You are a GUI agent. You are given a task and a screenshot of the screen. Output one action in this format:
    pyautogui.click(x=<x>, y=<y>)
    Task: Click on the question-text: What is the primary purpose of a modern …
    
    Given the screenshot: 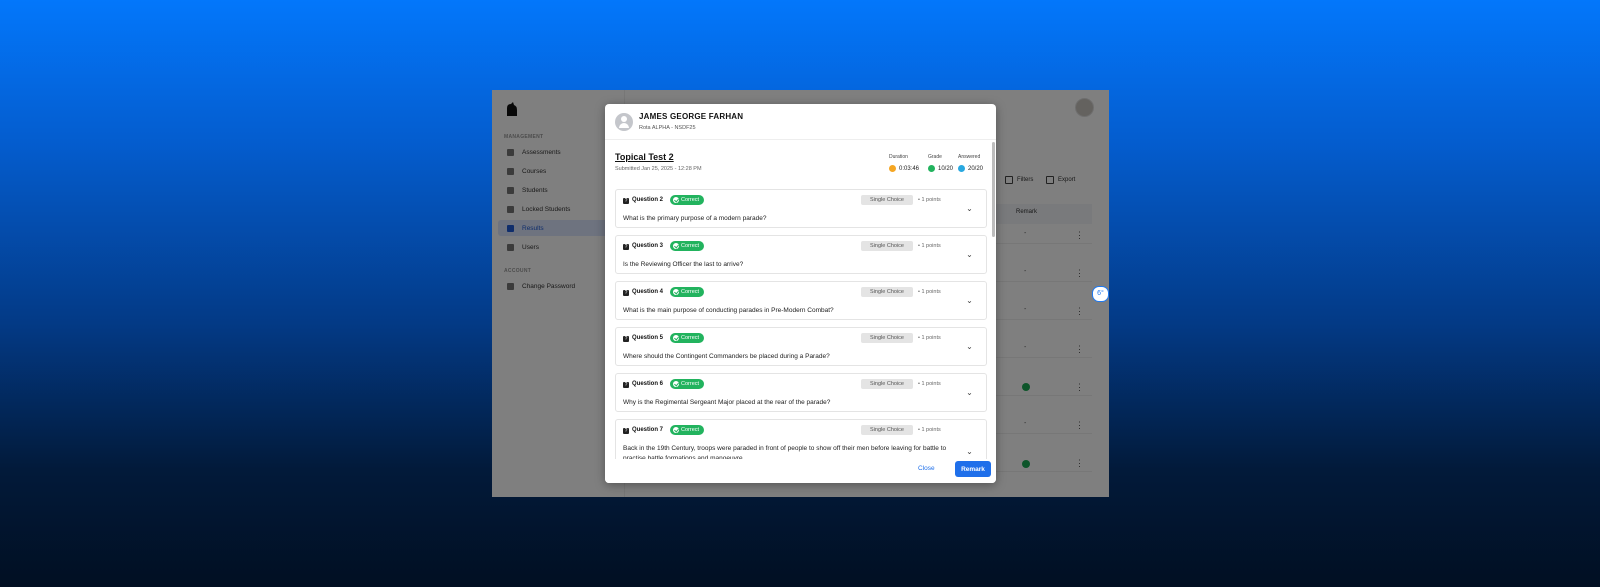 What is the action you would take?
    pyautogui.click(x=695, y=218)
    